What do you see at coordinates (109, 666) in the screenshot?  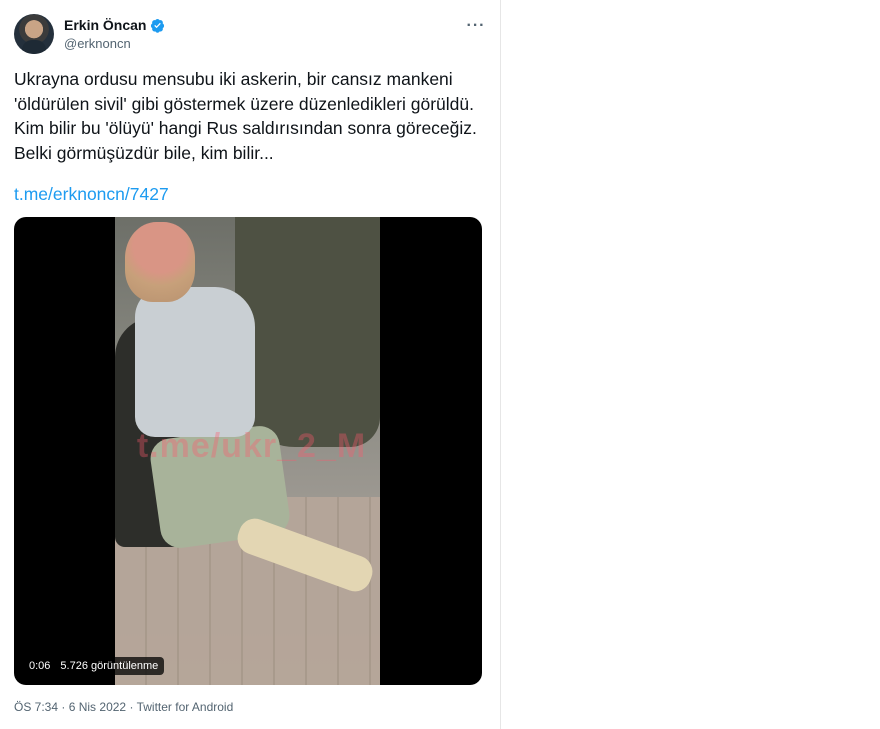 I see `video-views: 5.726 görüntülenme` at bounding box center [109, 666].